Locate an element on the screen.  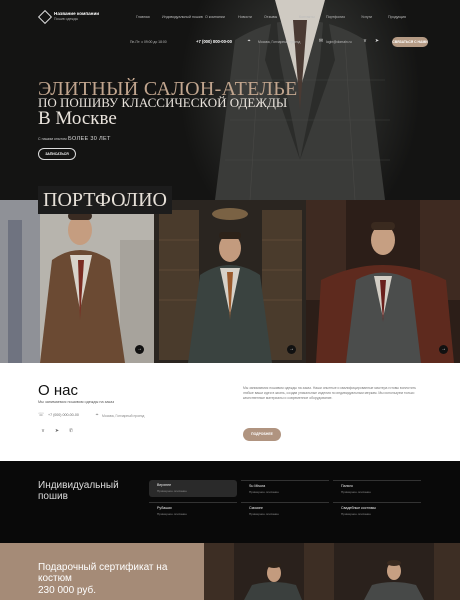
nav-item-services: Услуги is located at coordinates (366, 17).